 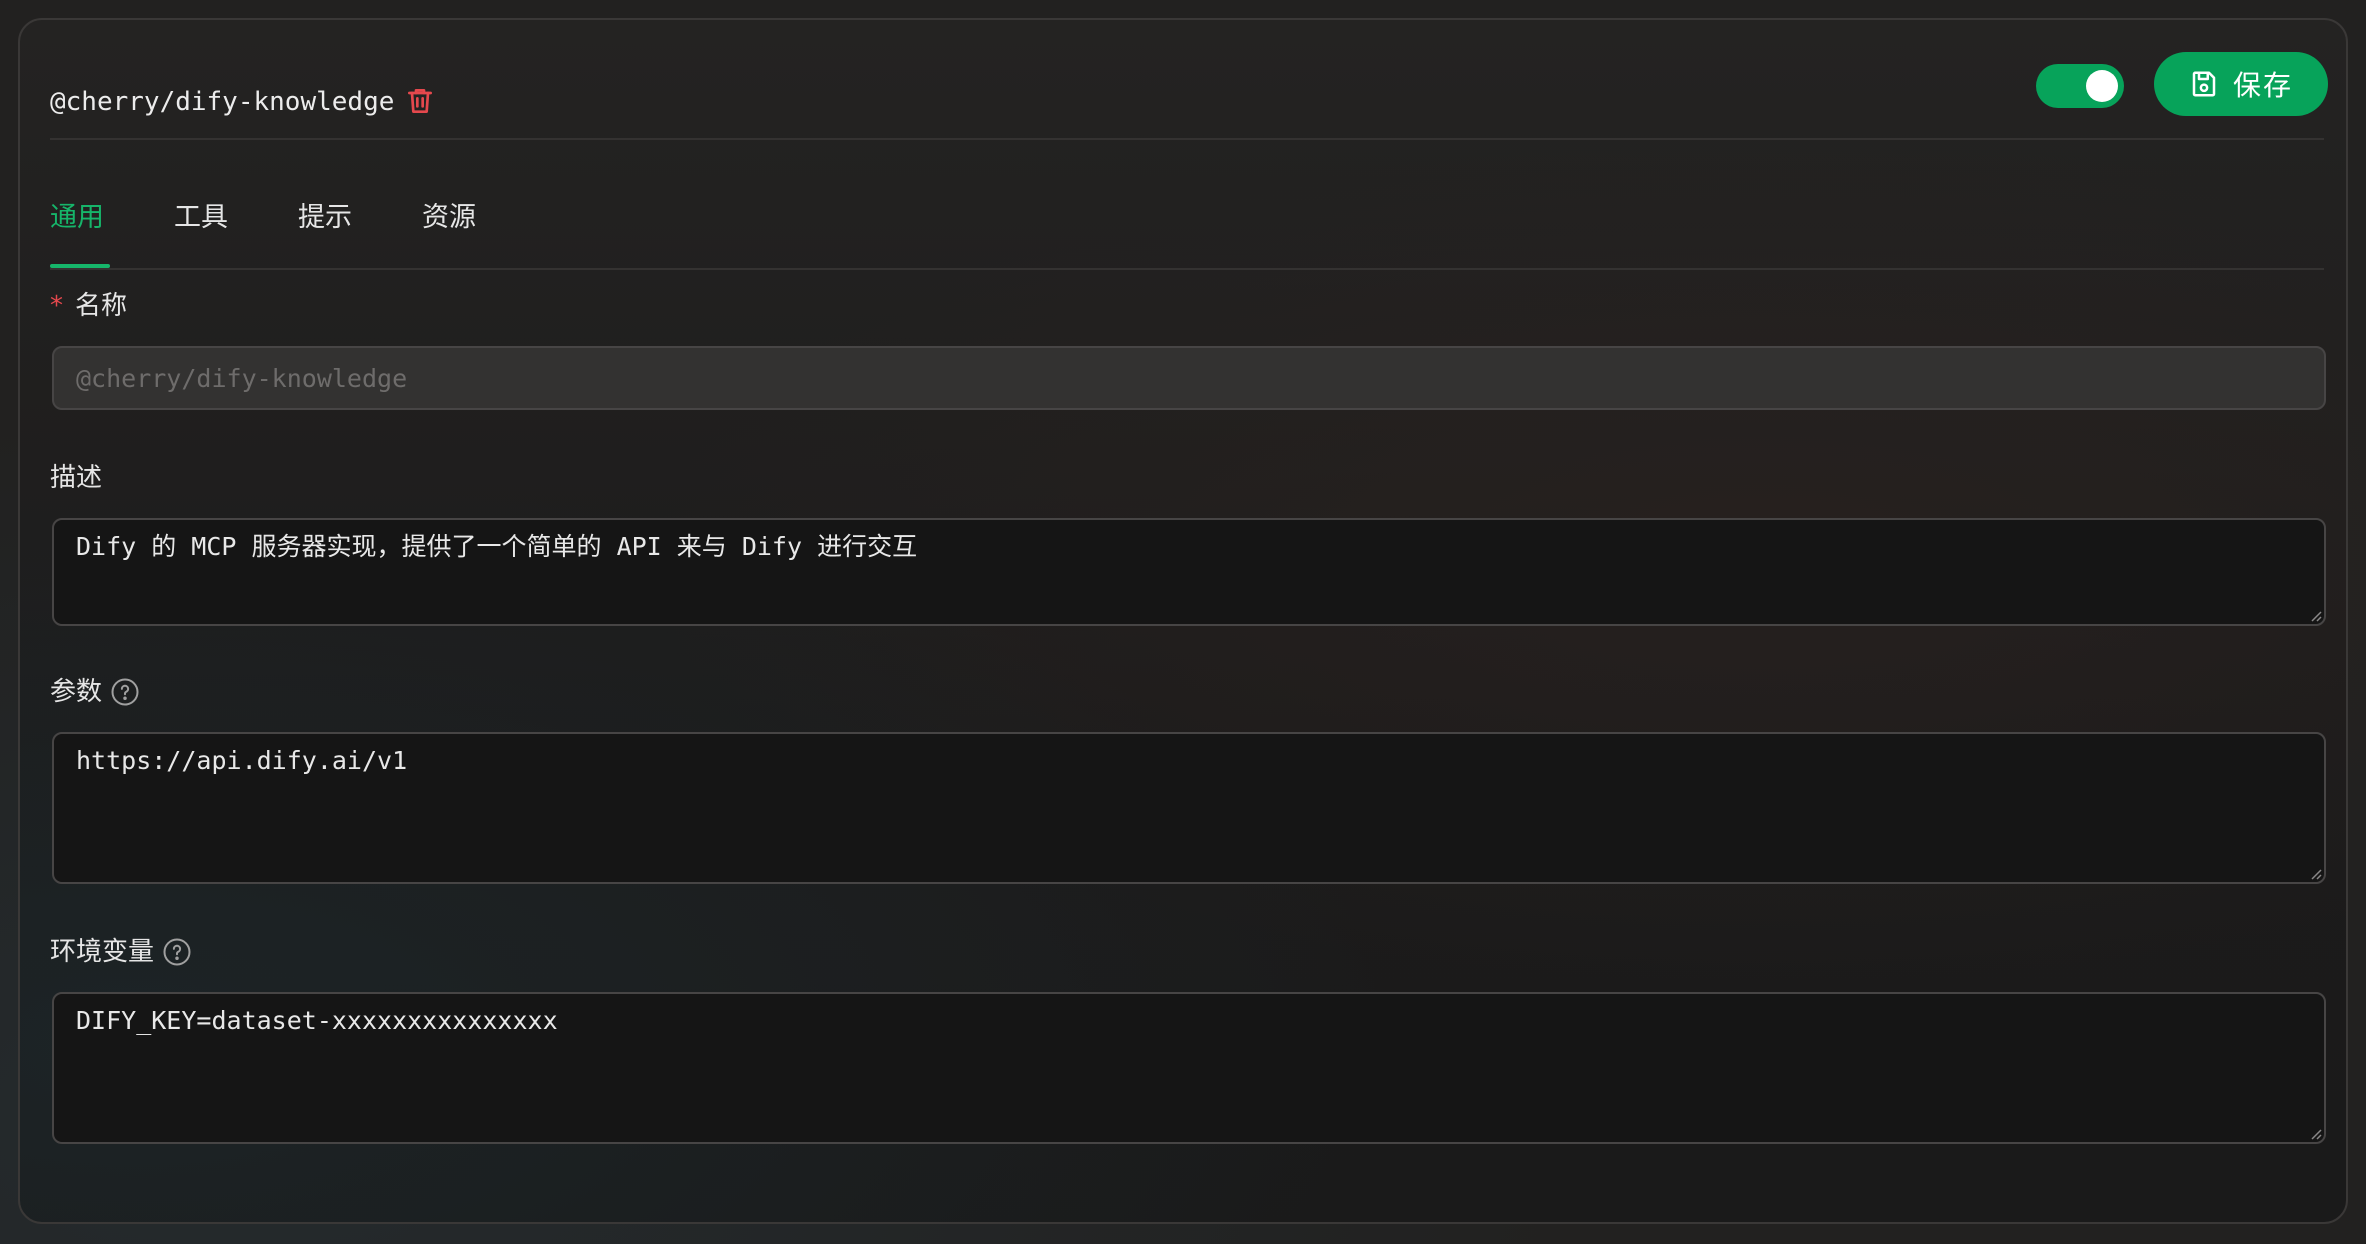 I want to click on delete-icon, so click(x=420, y=101).